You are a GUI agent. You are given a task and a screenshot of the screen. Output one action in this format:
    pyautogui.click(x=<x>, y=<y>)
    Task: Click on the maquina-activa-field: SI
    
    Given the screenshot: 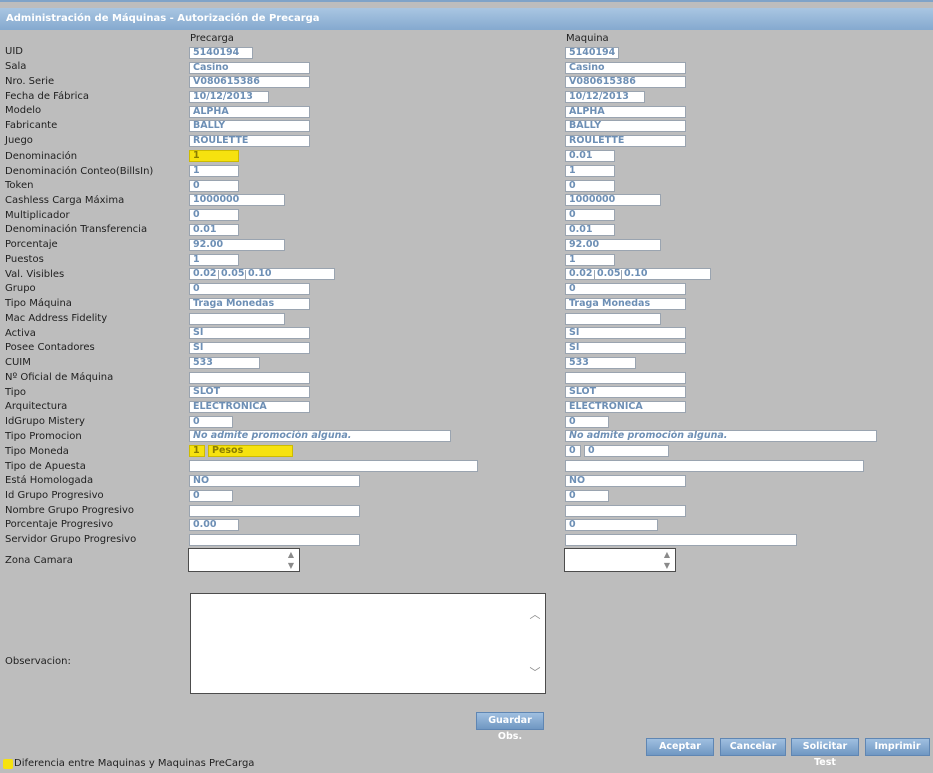 What is the action you would take?
    pyautogui.click(x=625, y=333)
    